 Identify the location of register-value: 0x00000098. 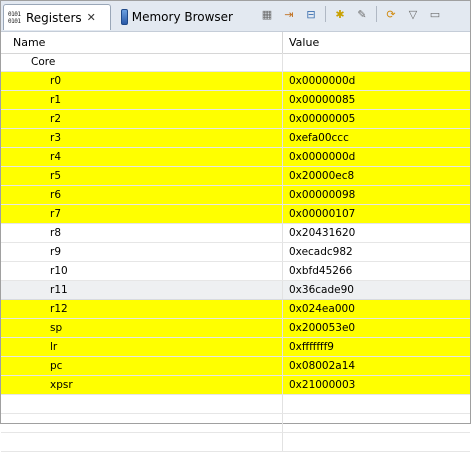
(322, 195).